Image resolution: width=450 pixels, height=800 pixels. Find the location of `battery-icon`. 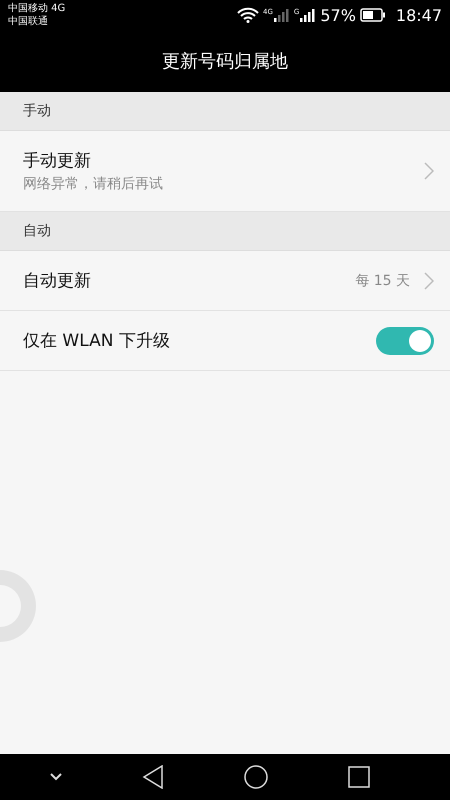

battery-icon is located at coordinates (373, 15).